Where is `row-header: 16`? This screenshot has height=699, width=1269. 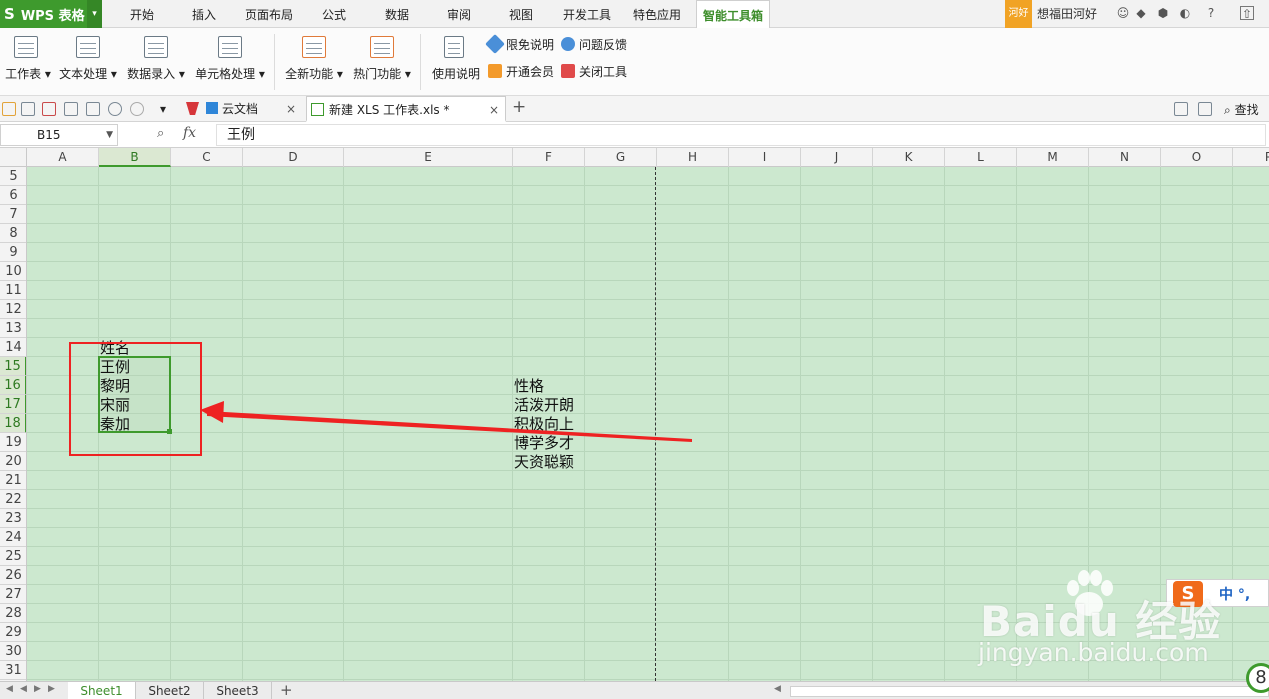
row-header: 16 is located at coordinates (13, 385).